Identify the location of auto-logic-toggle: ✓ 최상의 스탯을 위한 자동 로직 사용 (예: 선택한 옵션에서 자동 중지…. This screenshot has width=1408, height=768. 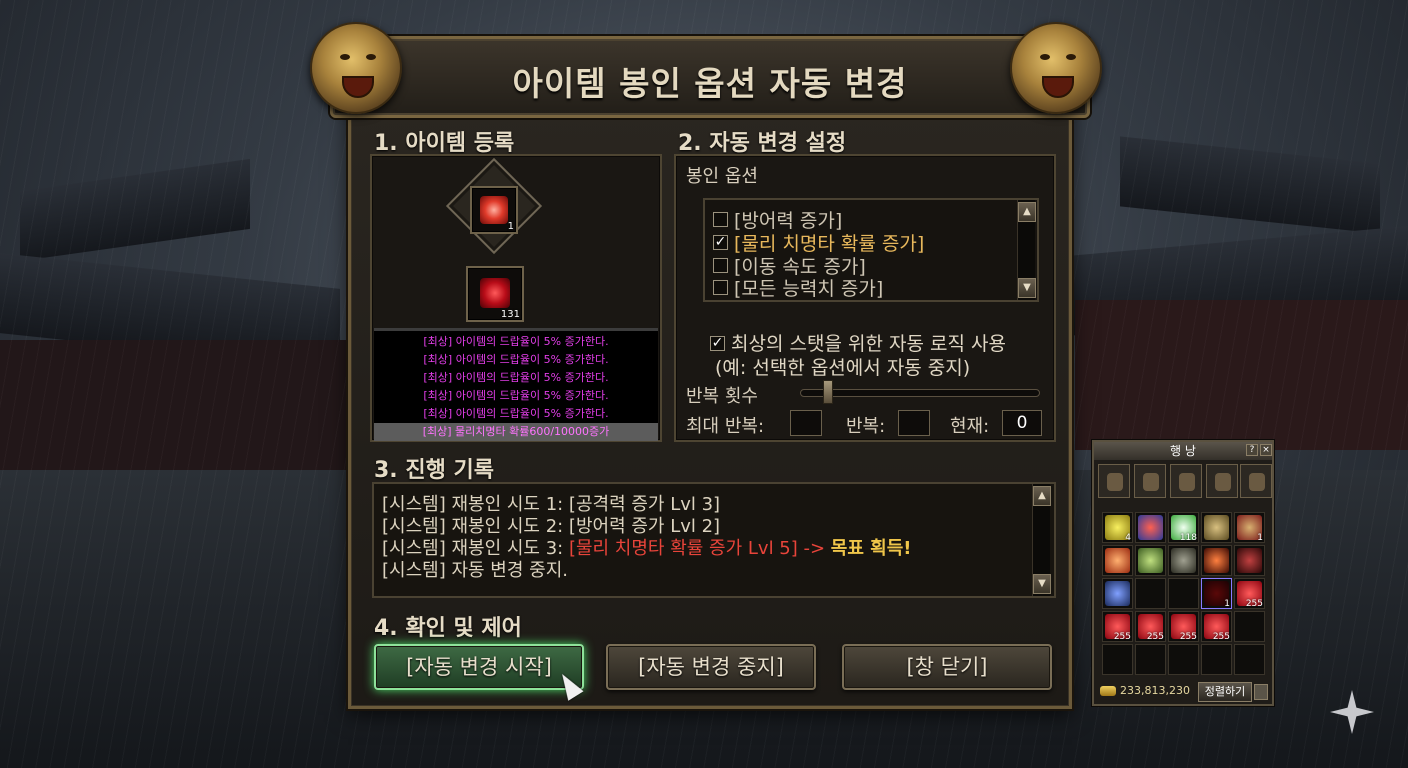
(858, 356).